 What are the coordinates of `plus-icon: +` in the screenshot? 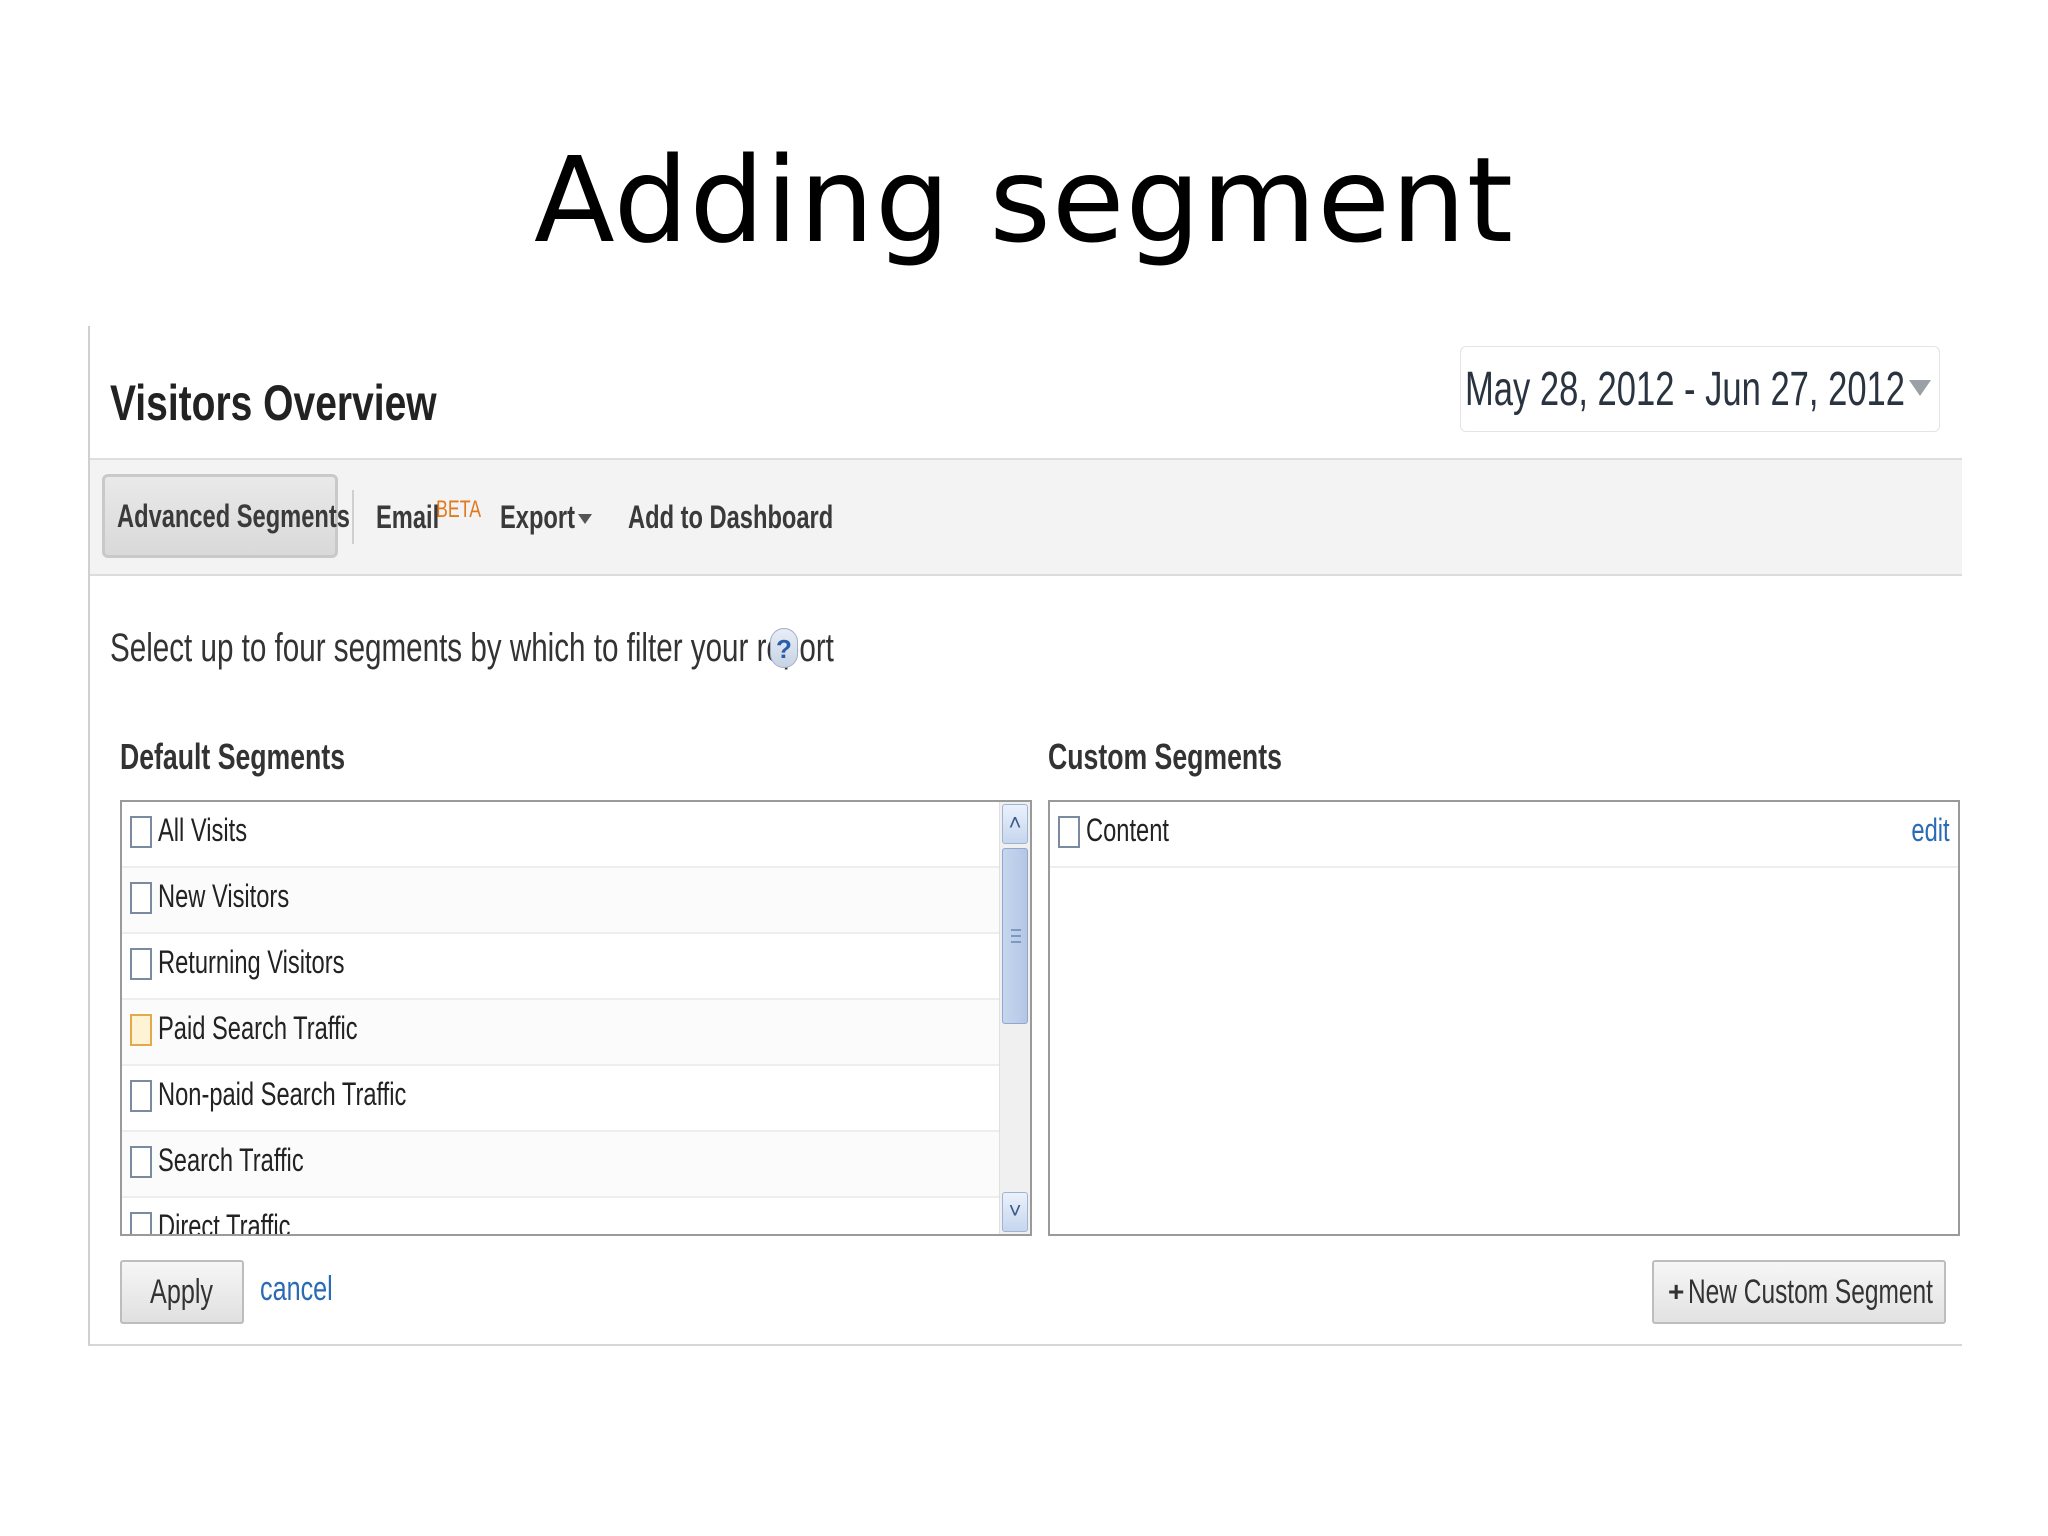 It's located at (1676, 1291).